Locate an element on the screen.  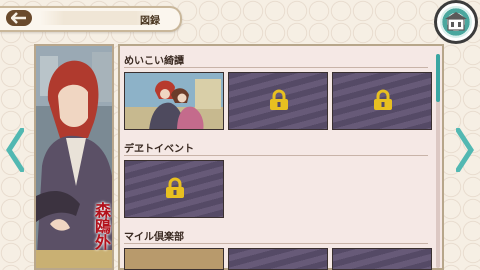
character-name: 森鴎外 is located at coordinates (101, 226).